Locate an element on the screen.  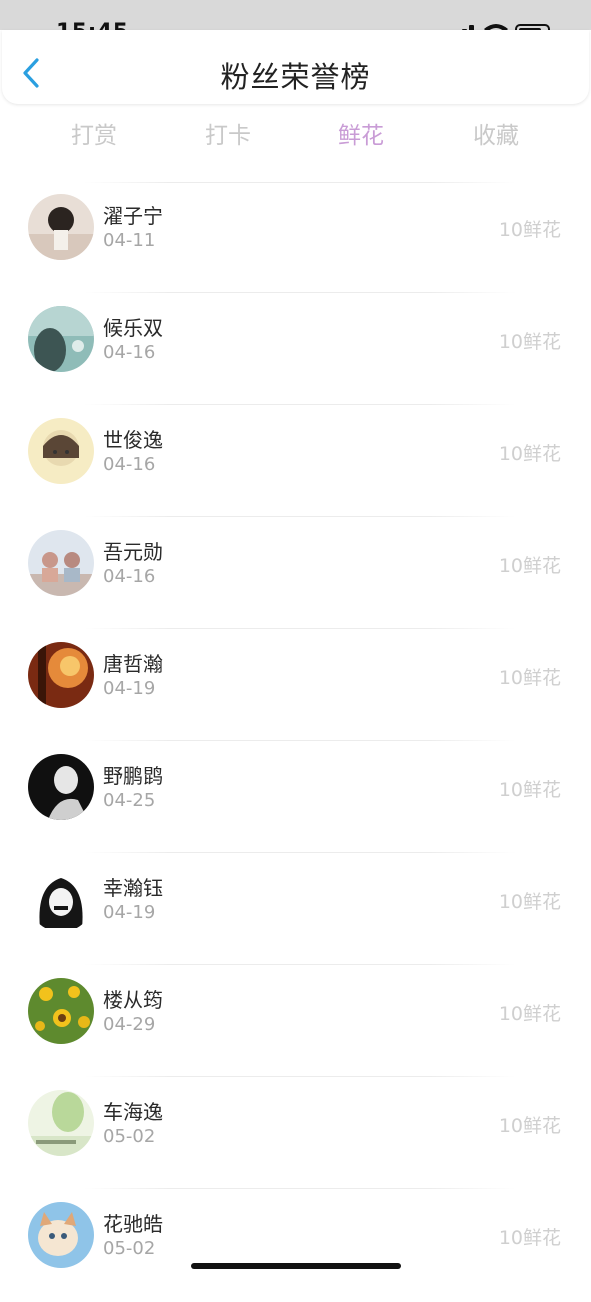
fan-name: 吾元勋 is located at coordinates (133, 552).